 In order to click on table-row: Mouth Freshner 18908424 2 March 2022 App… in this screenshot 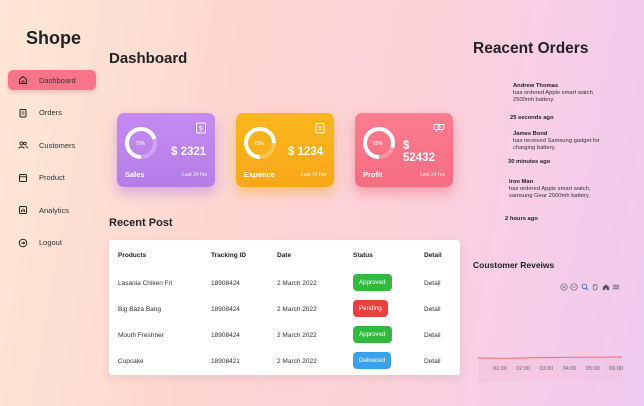, I will do `click(284, 337)`.